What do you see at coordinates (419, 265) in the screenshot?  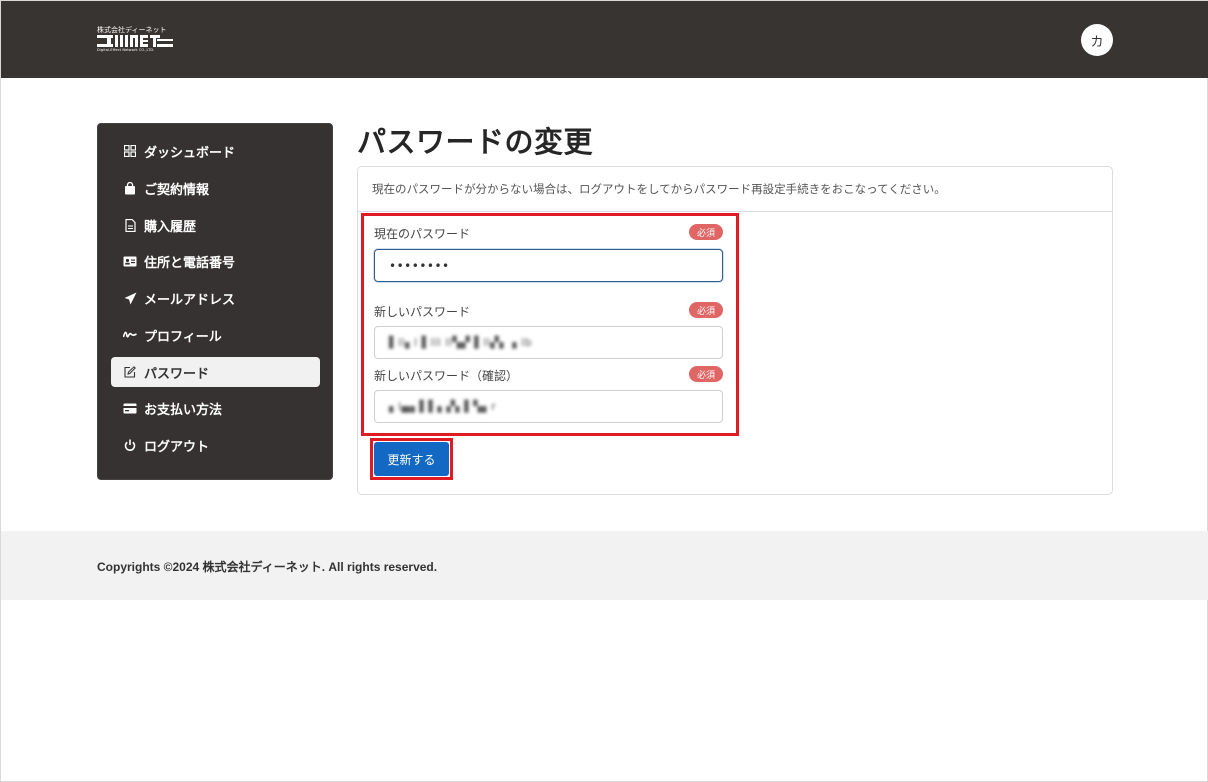 I see `current-password-value: ••••••••` at bounding box center [419, 265].